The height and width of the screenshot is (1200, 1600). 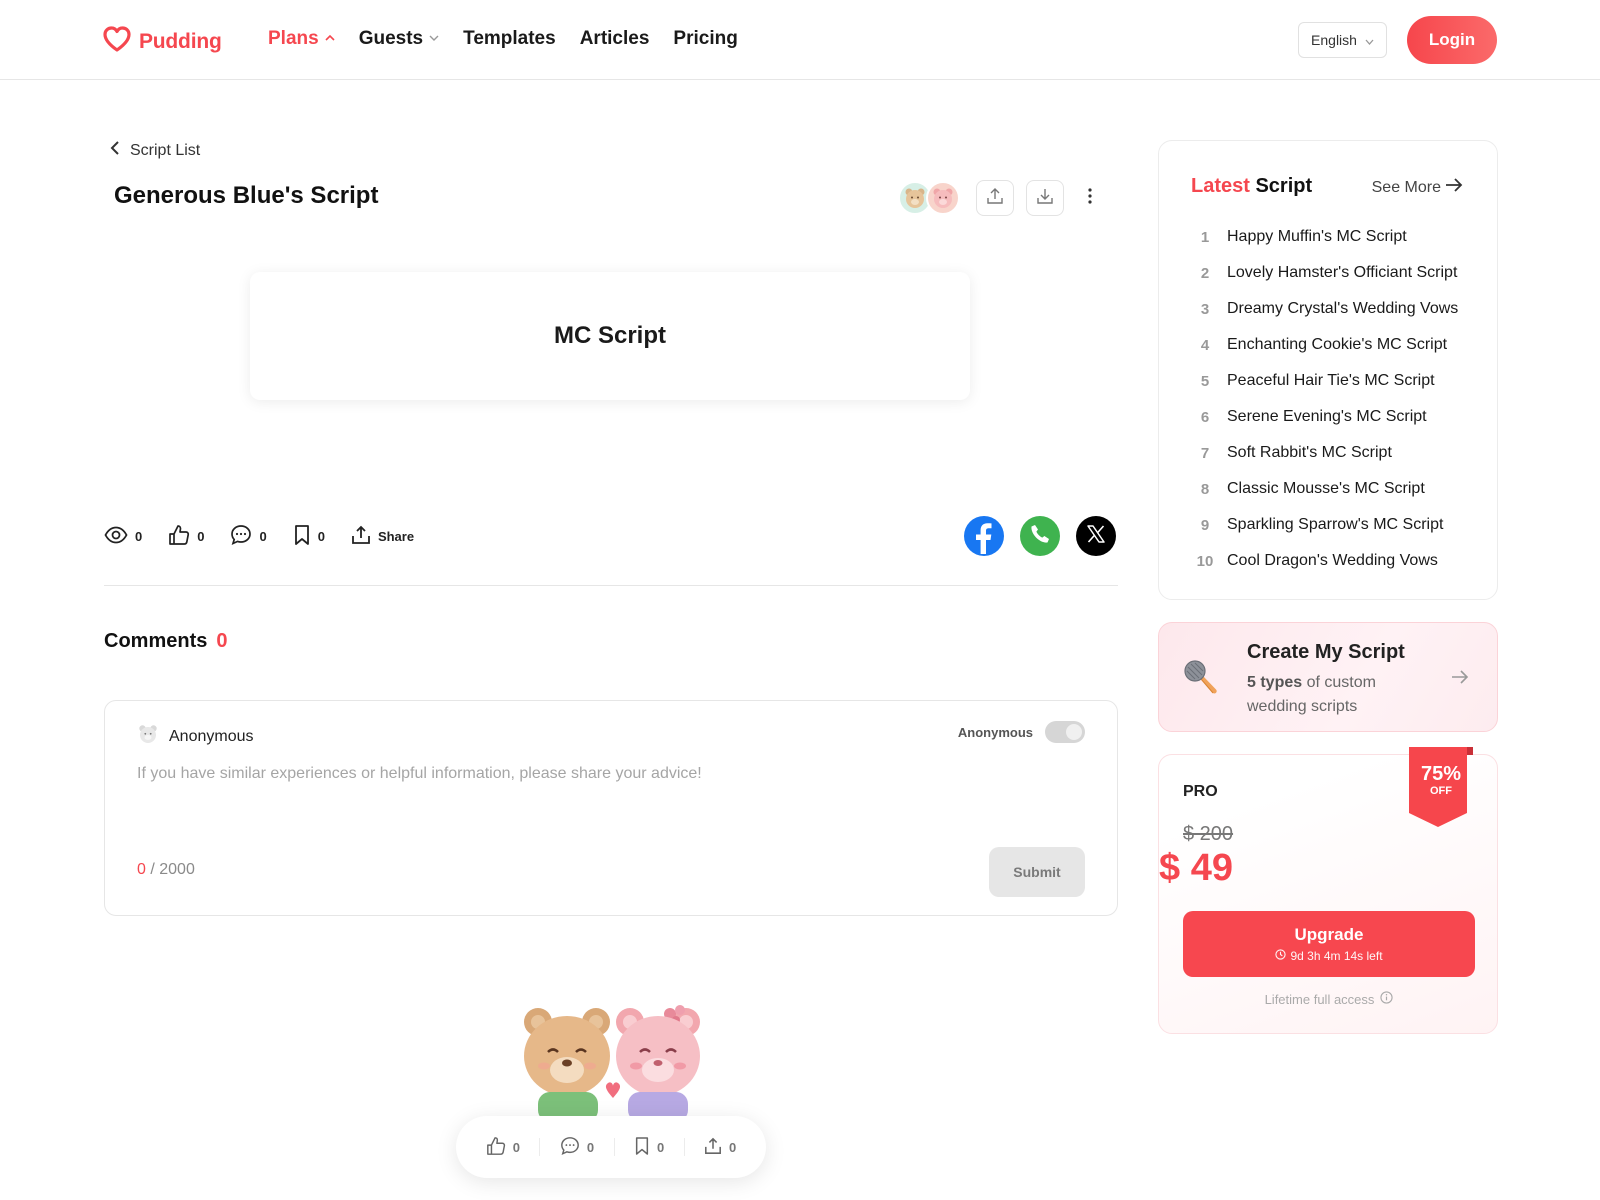 I want to click on floating-bookmark-button: 0, so click(x=649, y=1147).